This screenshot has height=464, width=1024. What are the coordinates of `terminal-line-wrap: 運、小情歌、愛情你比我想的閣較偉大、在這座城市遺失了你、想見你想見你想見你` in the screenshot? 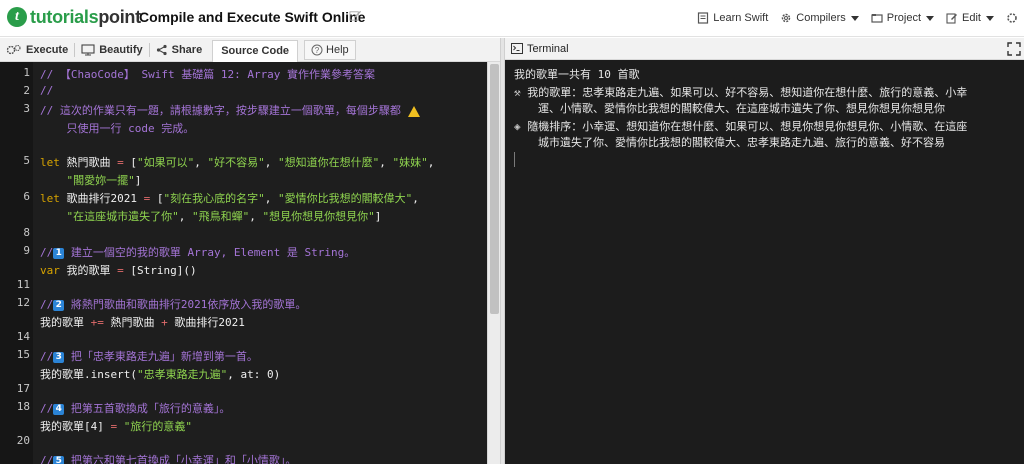 It's located at (741, 108).